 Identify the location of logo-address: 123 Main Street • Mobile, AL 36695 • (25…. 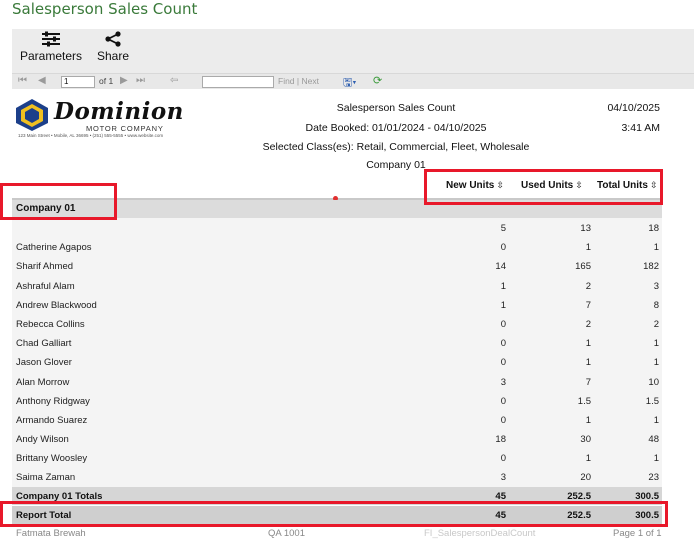
(91, 135).